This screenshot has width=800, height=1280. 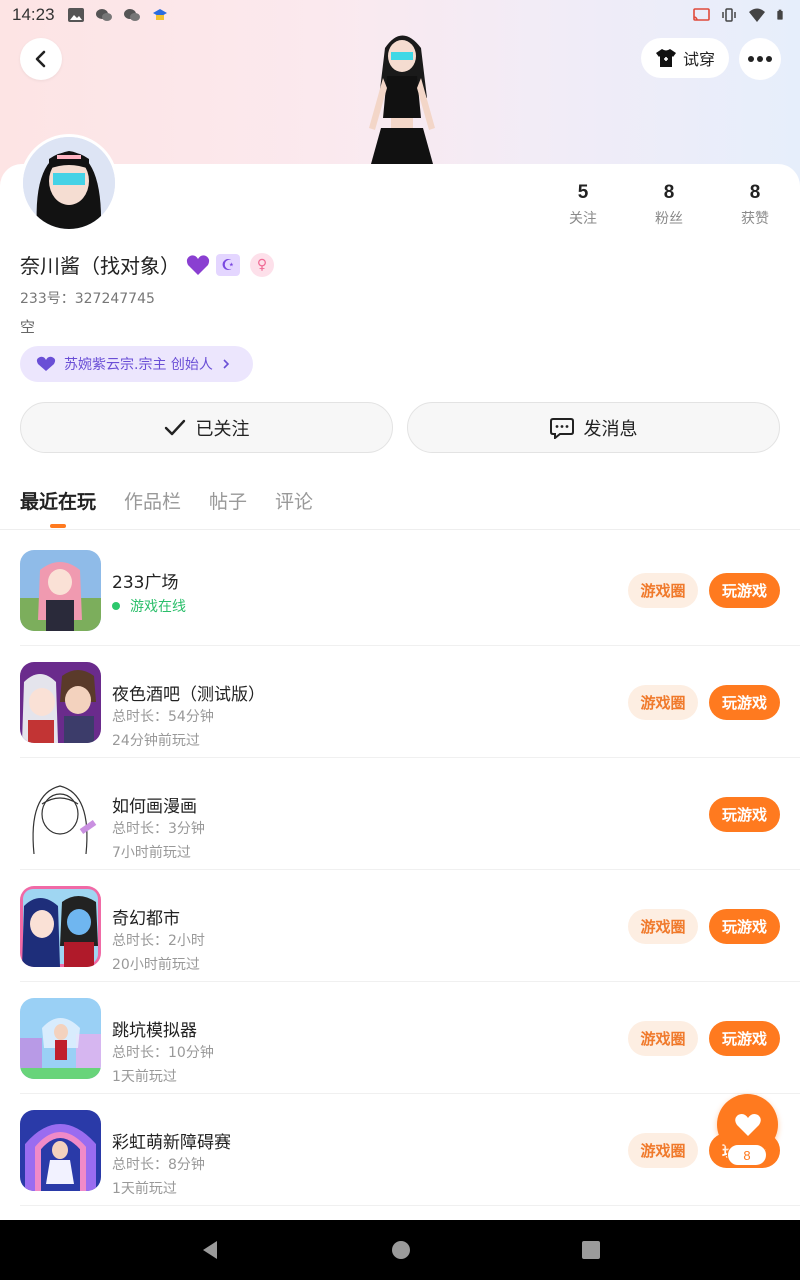 I want to click on guild-chip: 苏婉紫云宗.宗主 创始人, so click(x=136, y=364).